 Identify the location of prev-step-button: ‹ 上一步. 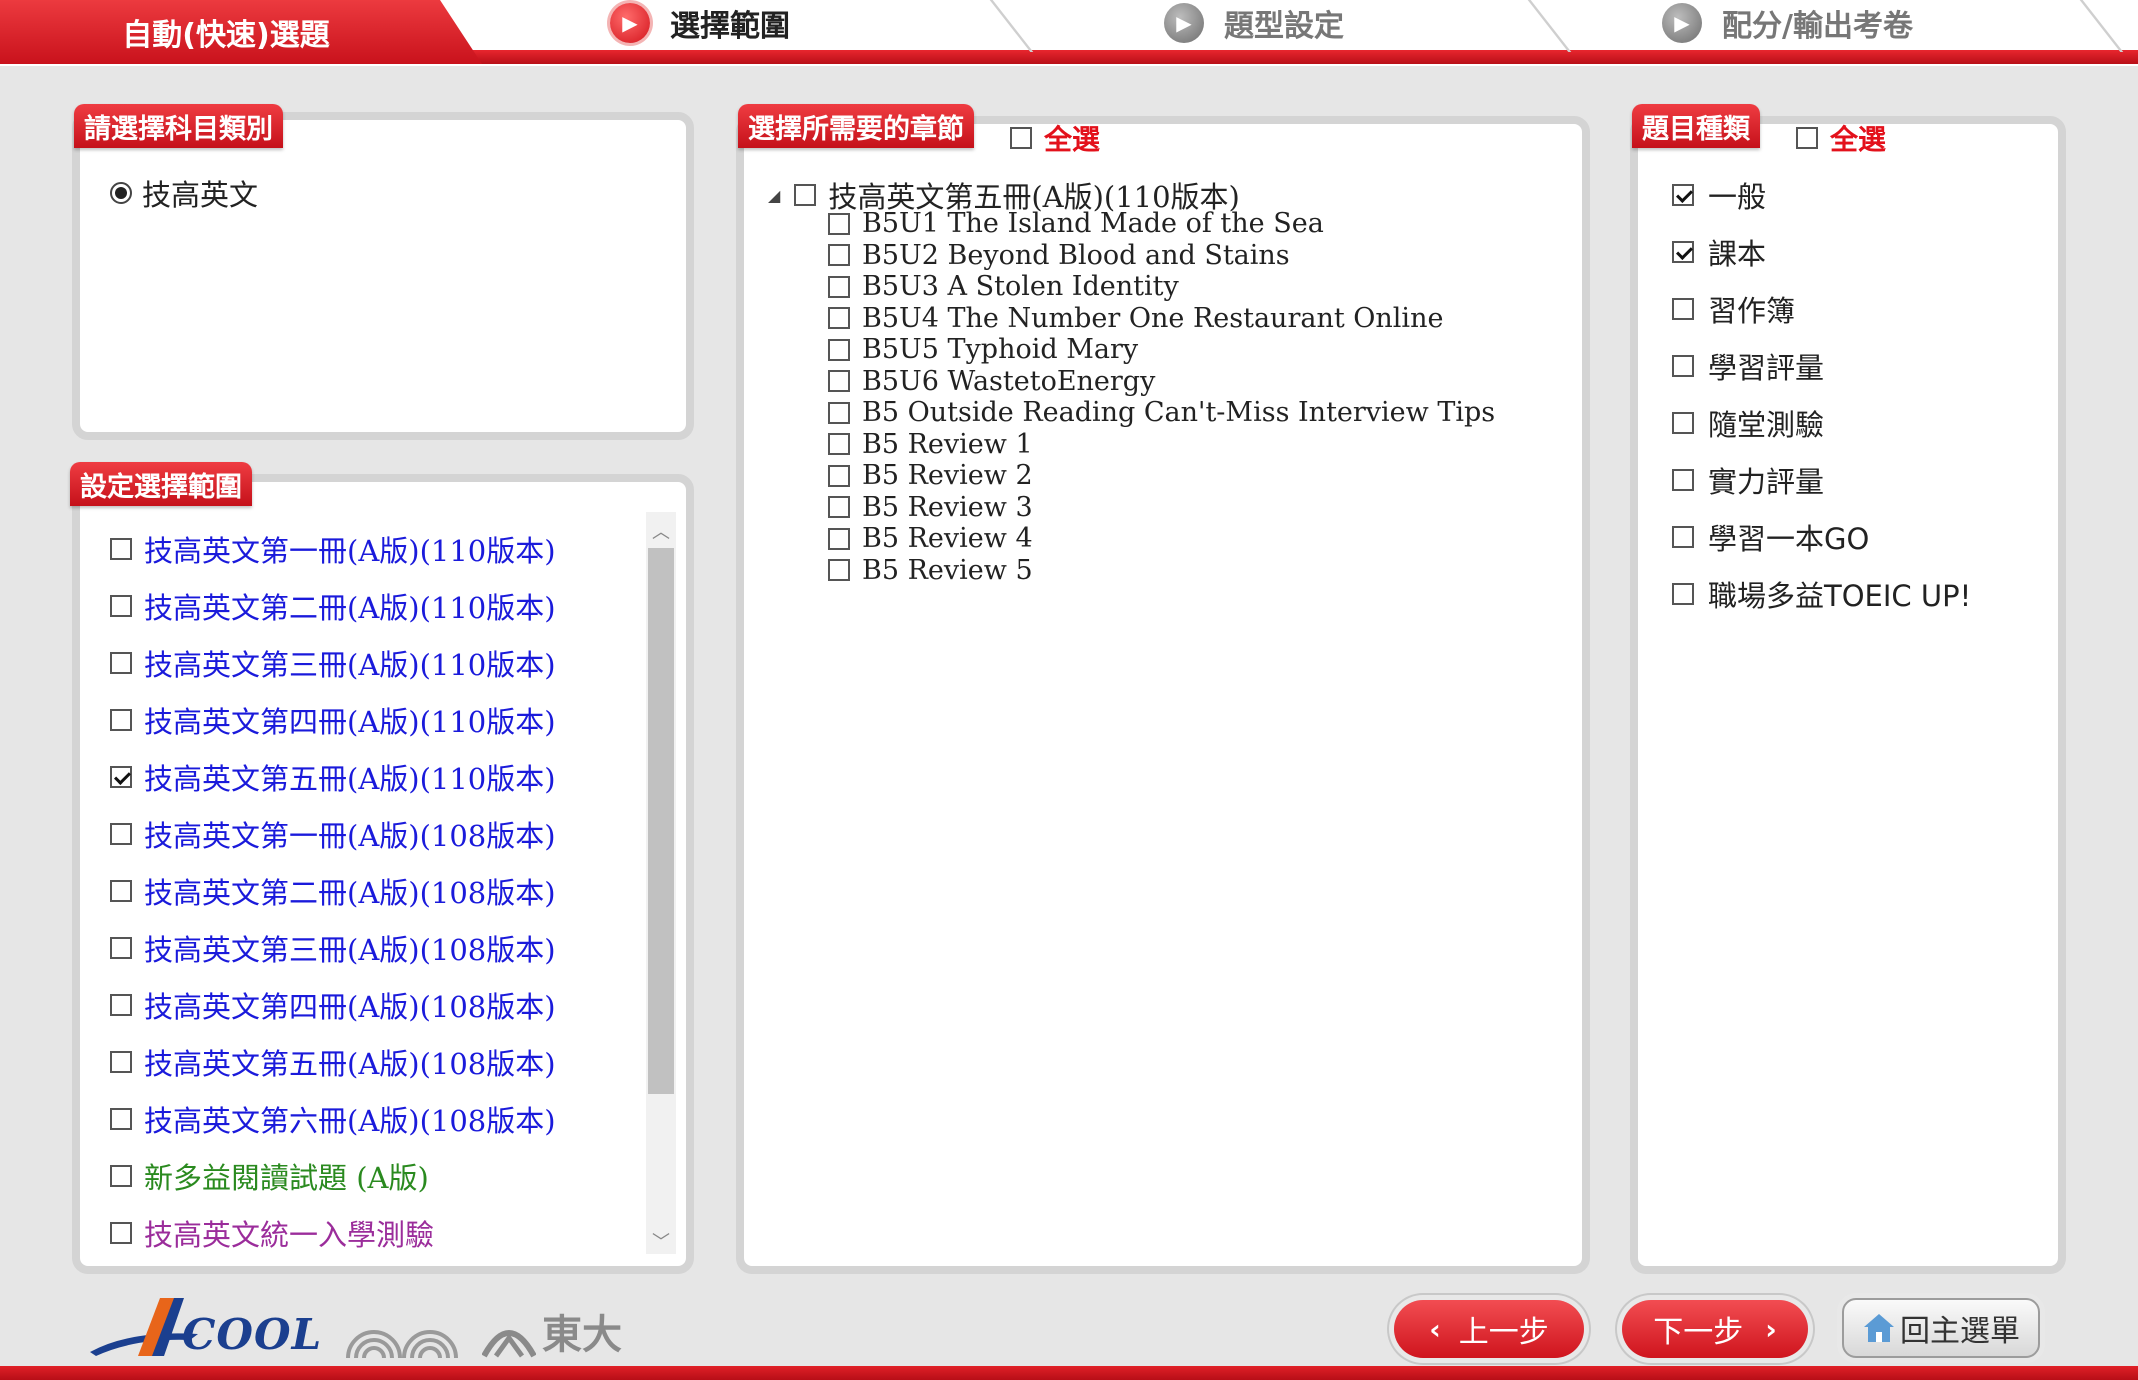
(1489, 1329).